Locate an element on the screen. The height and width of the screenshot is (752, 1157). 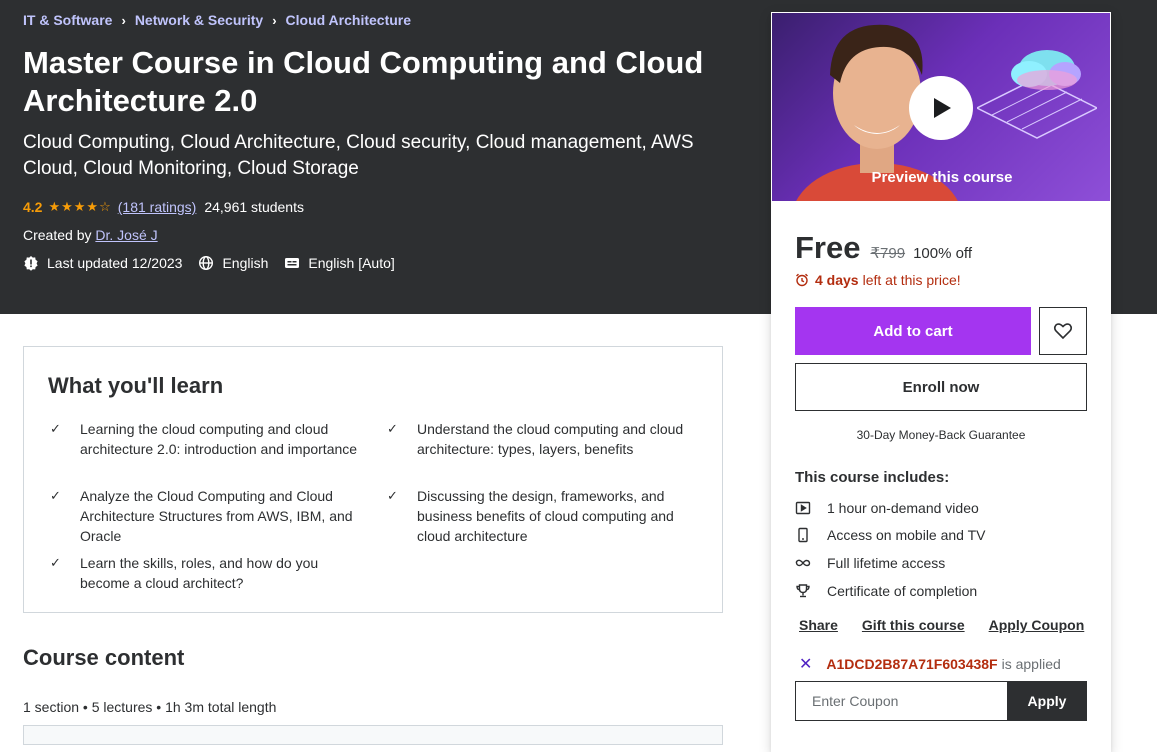
rating-row: 4.2 ★★★★☆ (181 ratings) 24,961 students is located at coordinates (163, 207).